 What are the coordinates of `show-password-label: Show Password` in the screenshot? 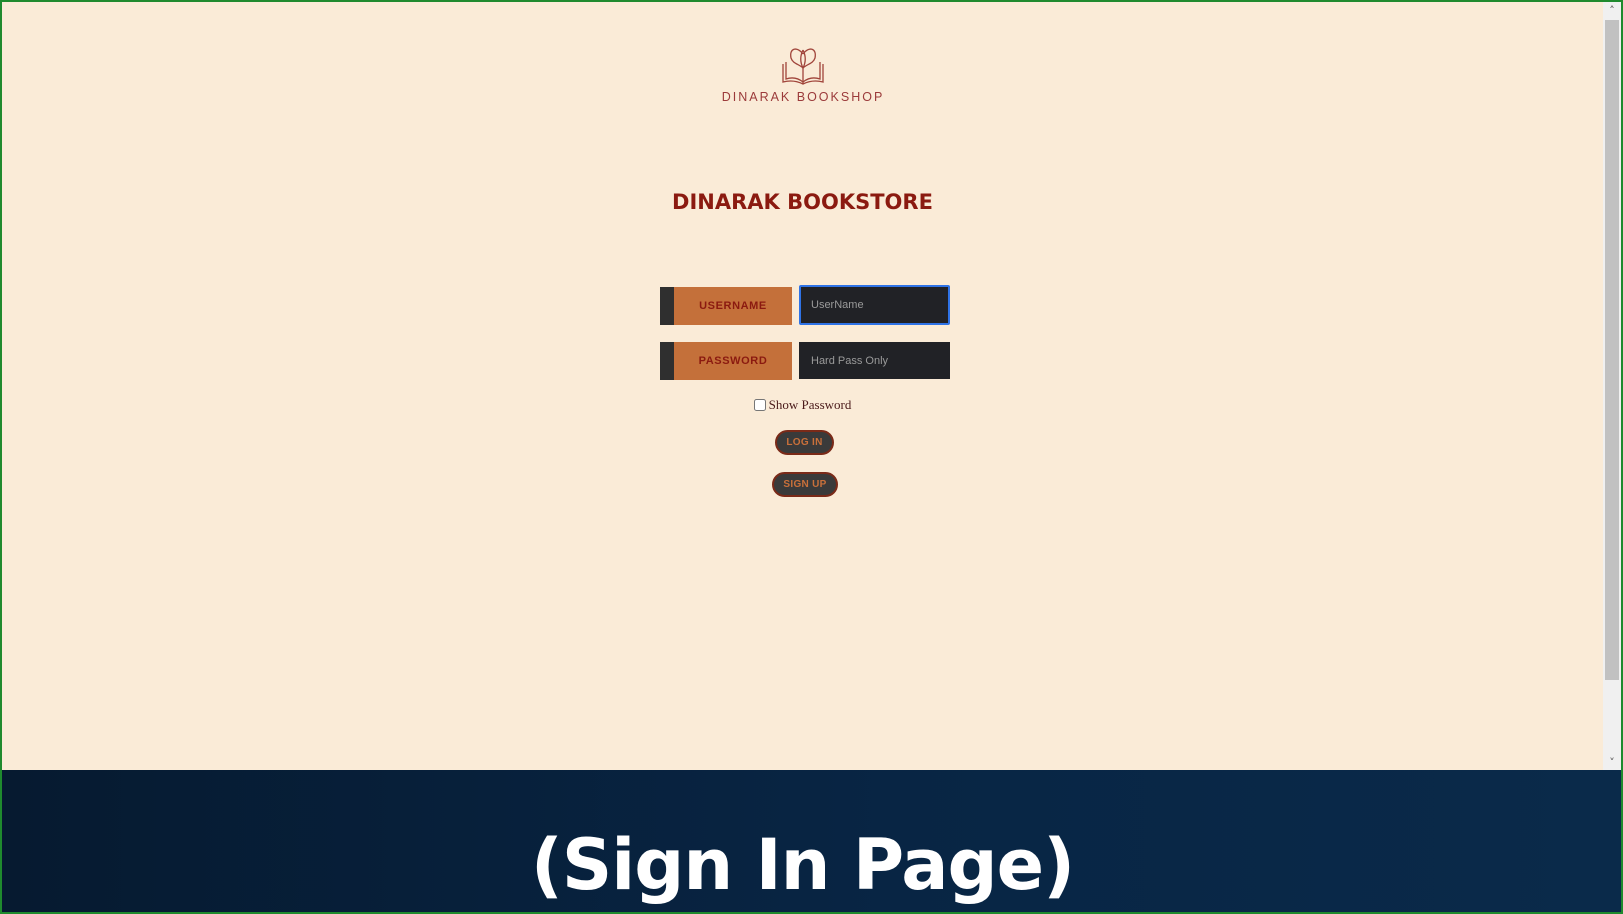 It's located at (810, 404).